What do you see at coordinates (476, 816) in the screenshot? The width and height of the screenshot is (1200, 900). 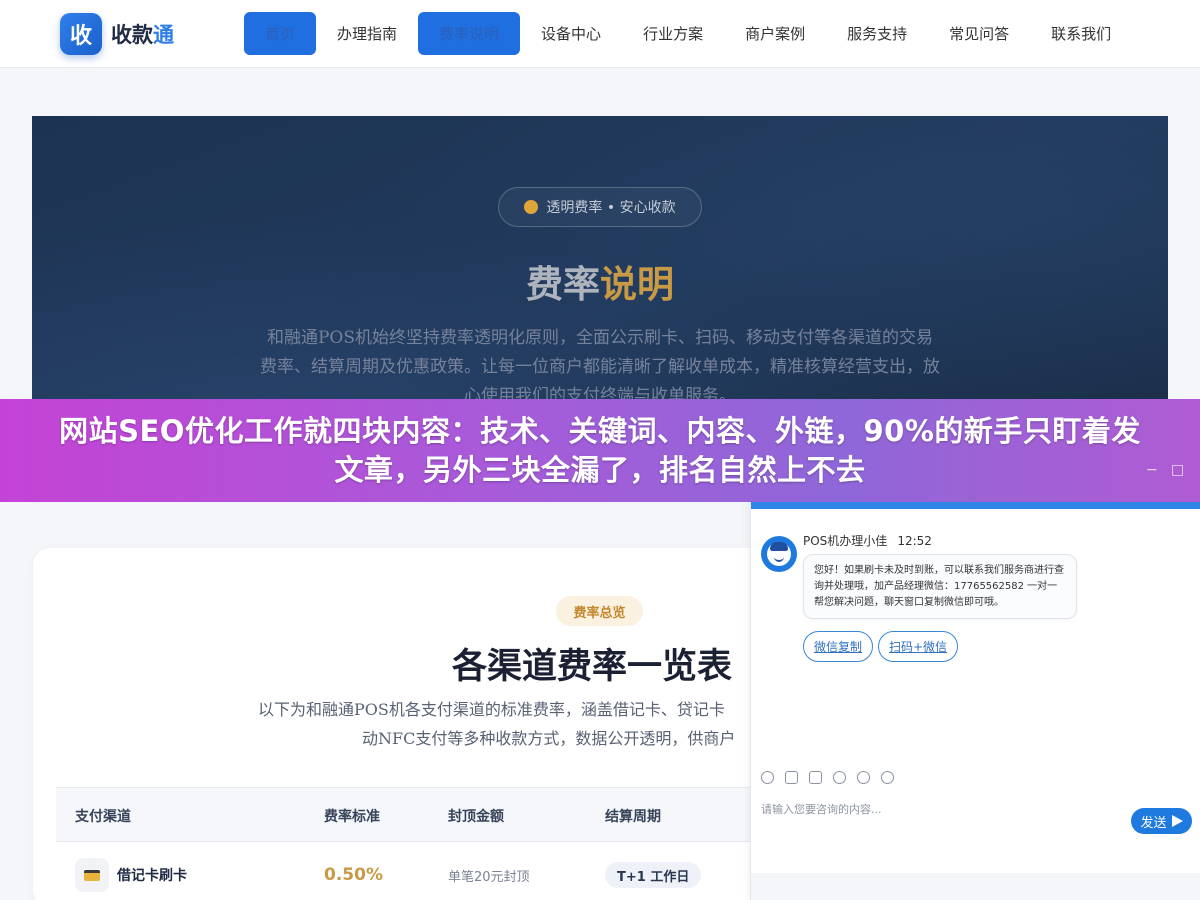 I see `column-header-cap: 封顶金额` at bounding box center [476, 816].